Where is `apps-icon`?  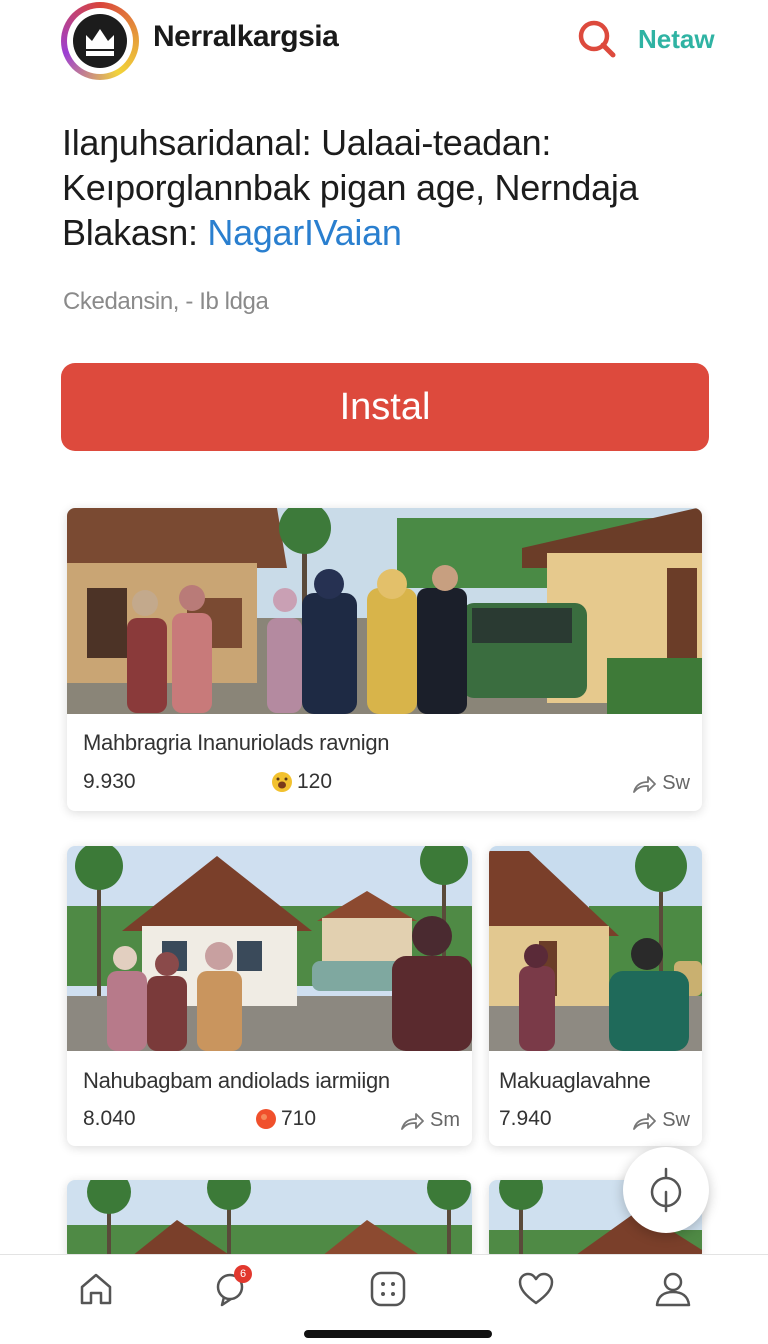
apps-icon is located at coordinates (388, 1289).